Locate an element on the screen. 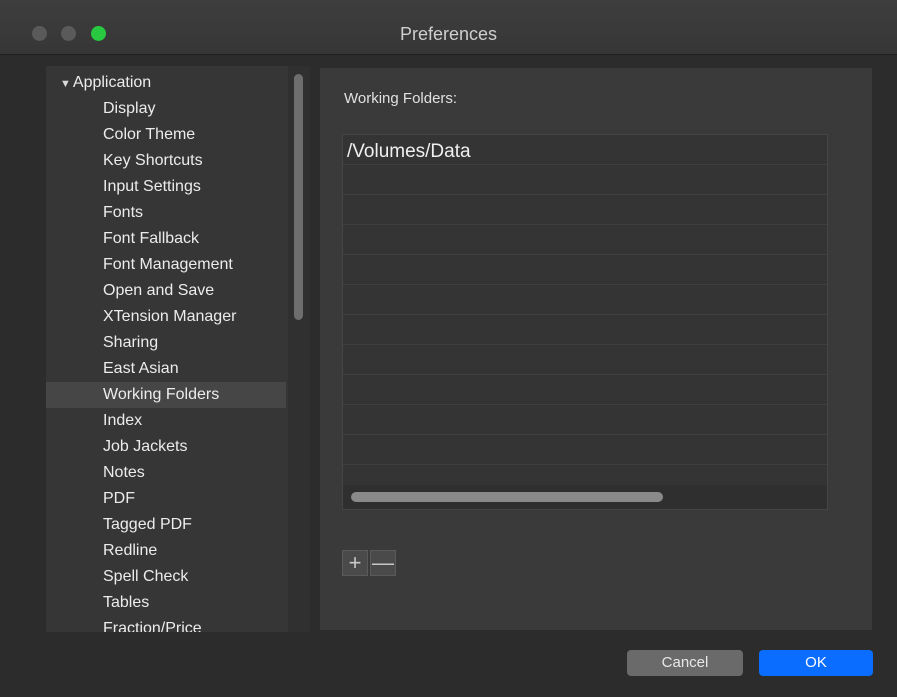 Image resolution: width=897 pixels, height=697 pixels. sidebar-item-label: Spell Check is located at coordinates (146, 576).